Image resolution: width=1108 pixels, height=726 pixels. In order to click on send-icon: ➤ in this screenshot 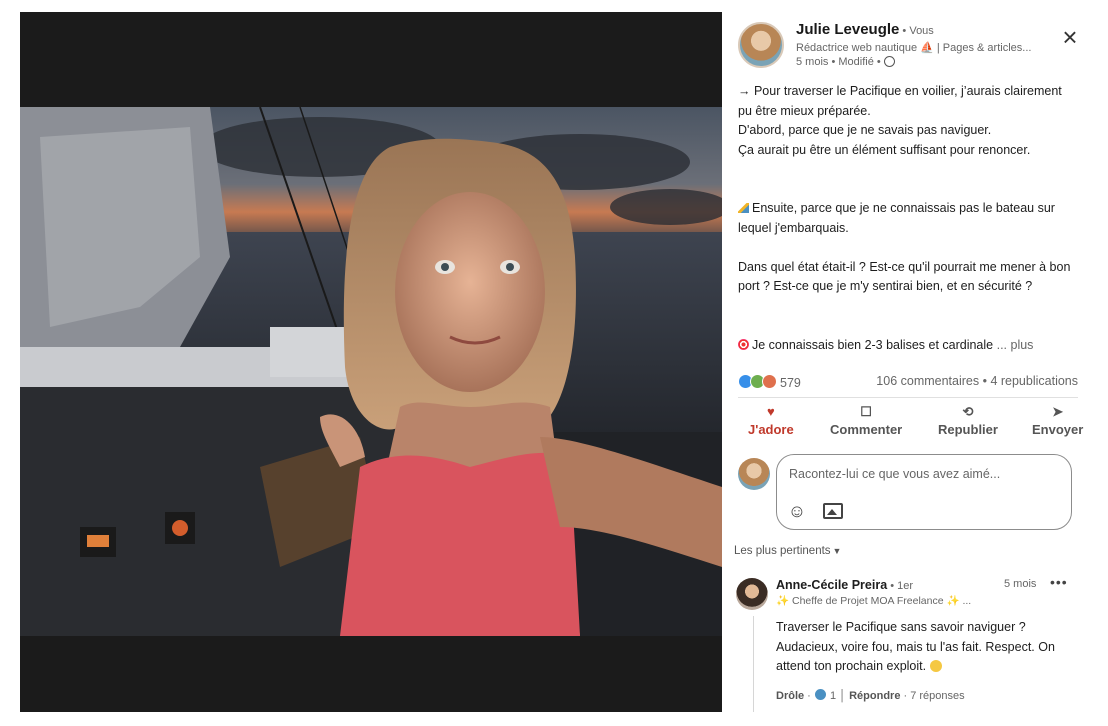, I will do `click(1058, 411)`.